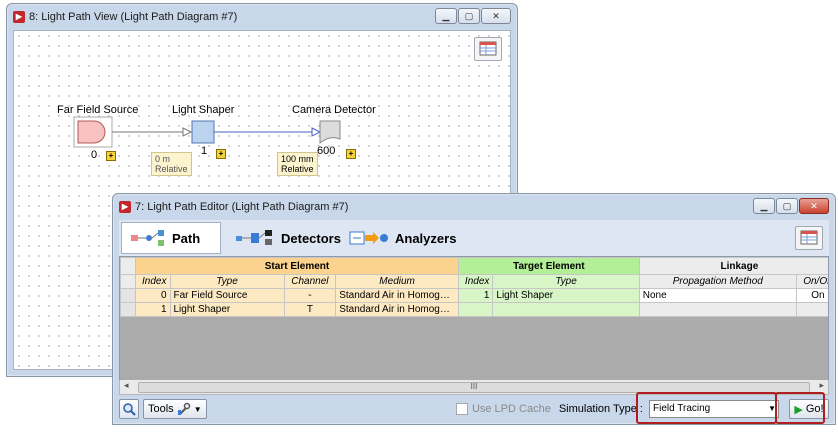 This screenshot has width=838, height=432. I want to click on path-icon, so click(148, 238).